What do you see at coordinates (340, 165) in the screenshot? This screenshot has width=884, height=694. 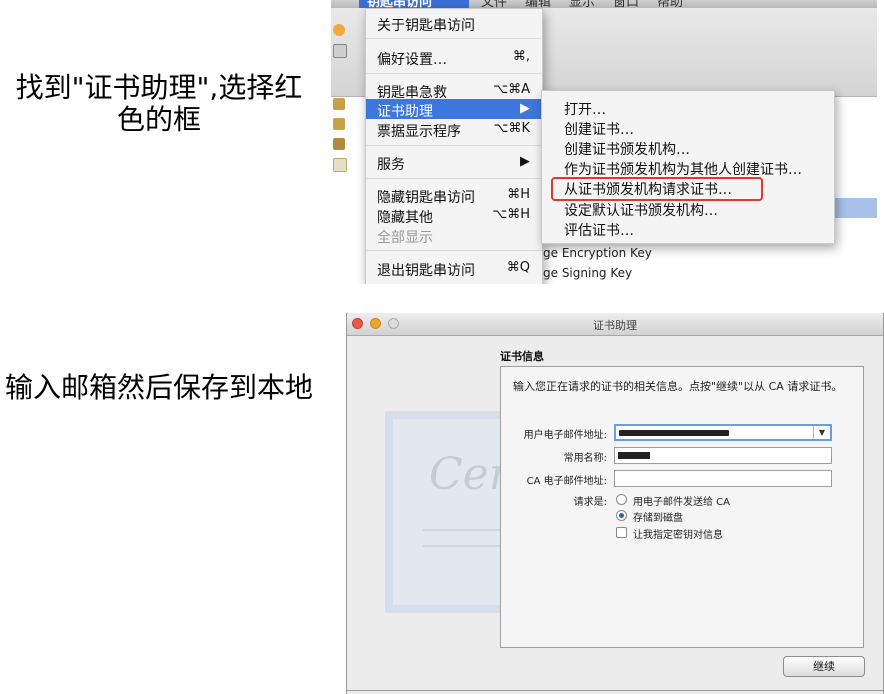 I see `note-icon` at bounding box center [340, 165].